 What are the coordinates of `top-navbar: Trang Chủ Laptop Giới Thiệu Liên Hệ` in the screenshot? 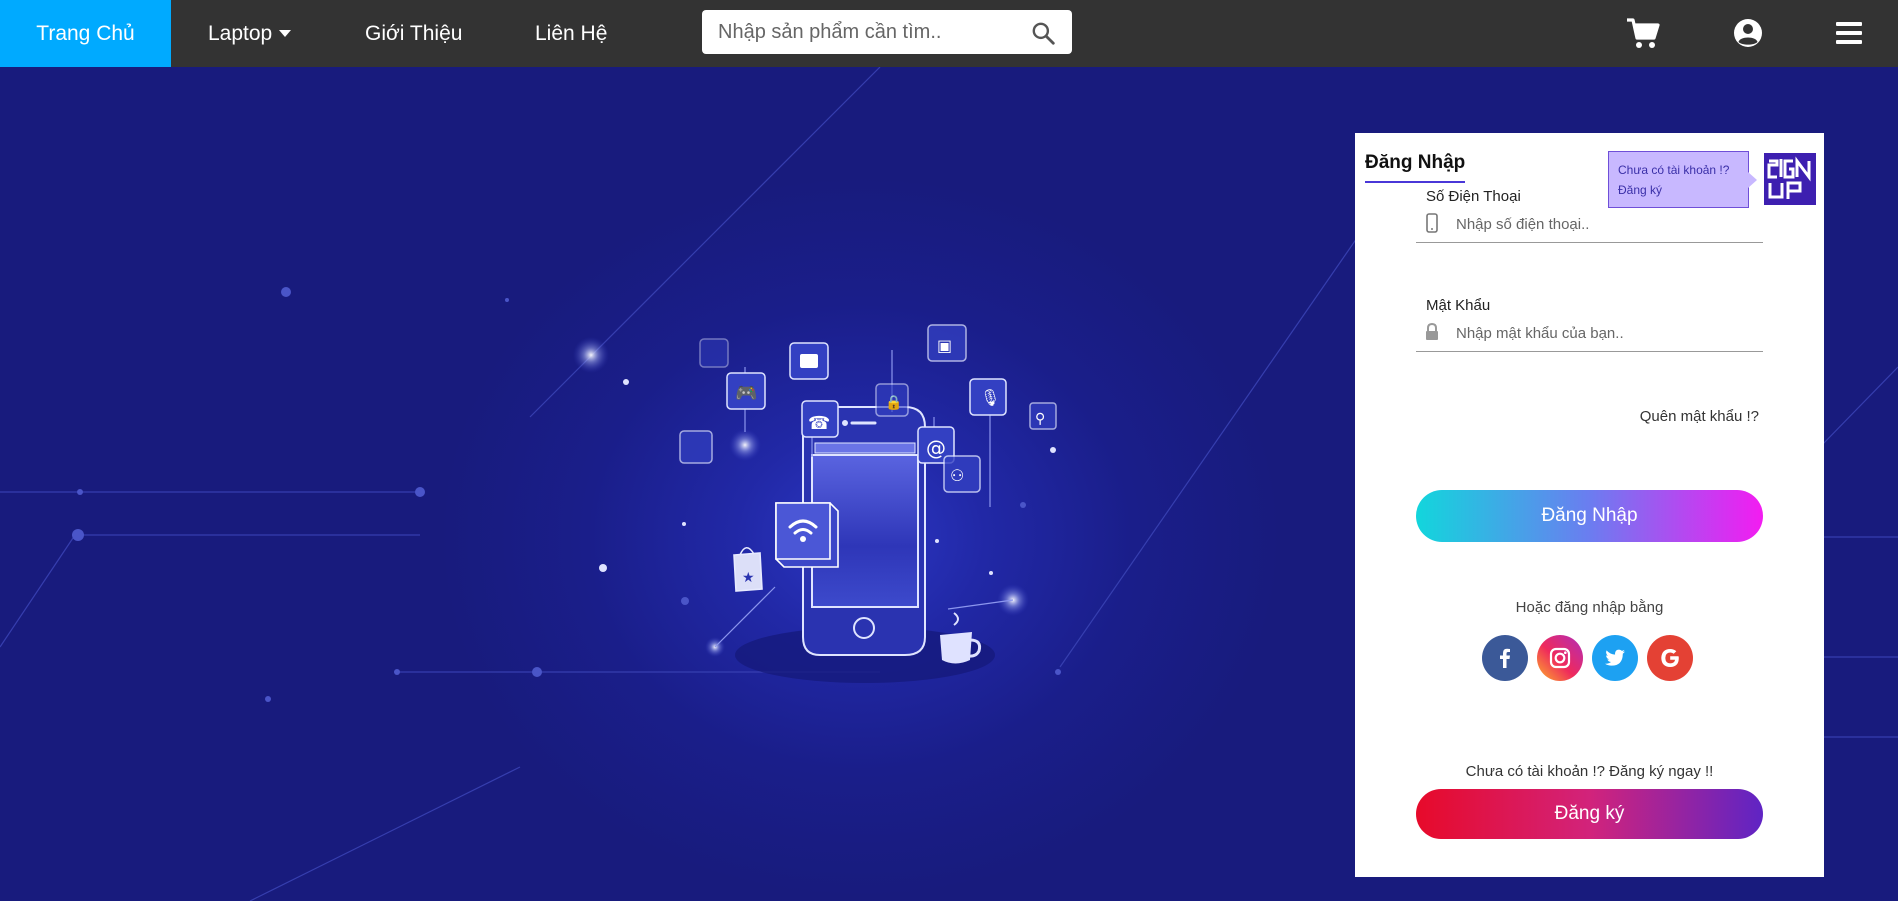 It's located at (949, 33).